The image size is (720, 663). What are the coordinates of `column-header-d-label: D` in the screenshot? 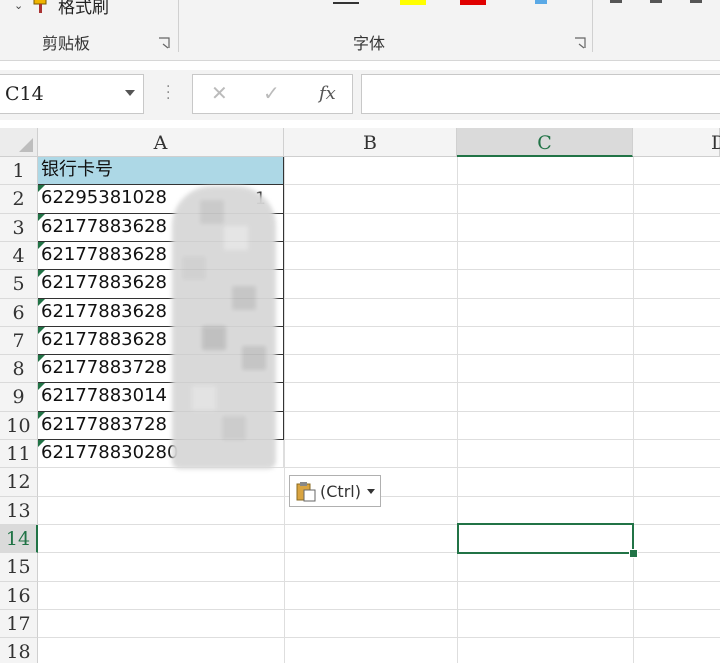 It's located at (715, 143).